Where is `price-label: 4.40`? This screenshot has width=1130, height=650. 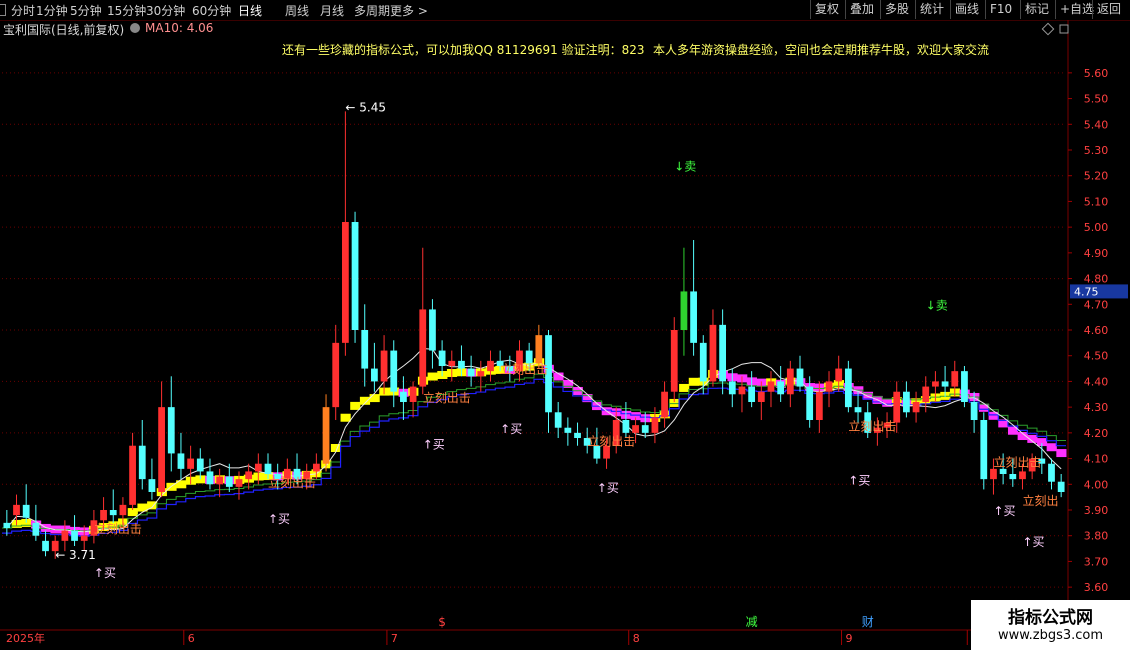 price-label: 4.40 is located at coordinates (1096, 381).